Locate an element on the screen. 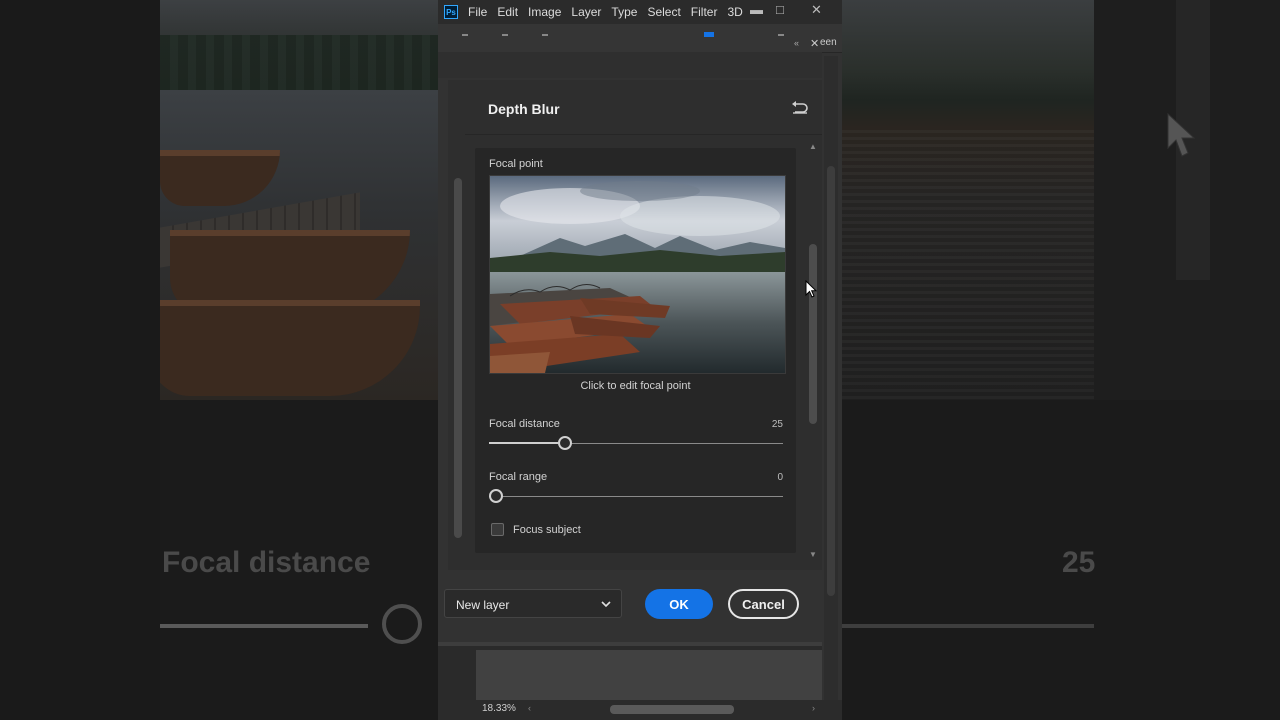 The height and width of the screenshot is (720, 1280). panel-close-icon: ✕ is located at coordinates (814, 43).